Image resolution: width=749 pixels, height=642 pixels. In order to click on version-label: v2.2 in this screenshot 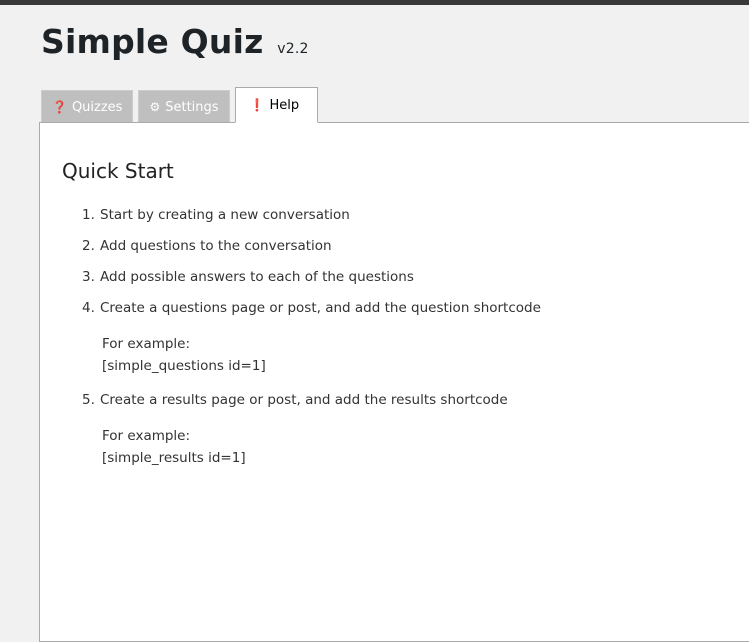, I will do `click(293, 49)`.